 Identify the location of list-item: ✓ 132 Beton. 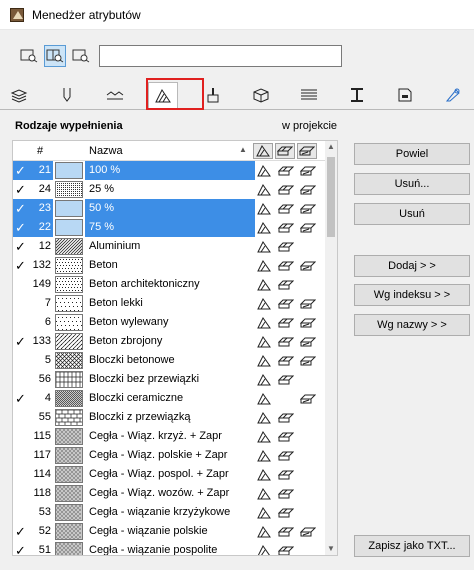
(175, 265).